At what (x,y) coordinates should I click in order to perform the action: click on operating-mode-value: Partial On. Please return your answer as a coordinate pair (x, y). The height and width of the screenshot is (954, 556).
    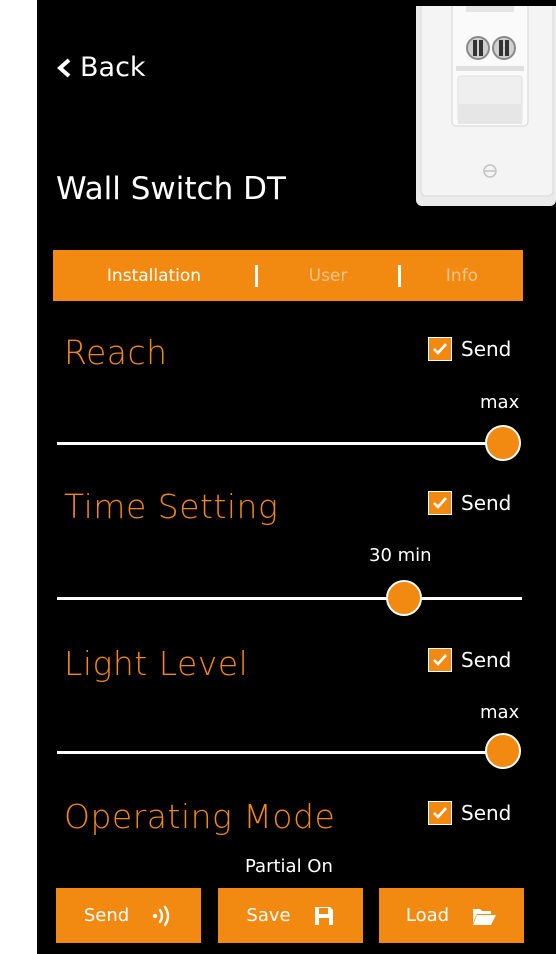
    Looking at the image, I should click on (289, 866).